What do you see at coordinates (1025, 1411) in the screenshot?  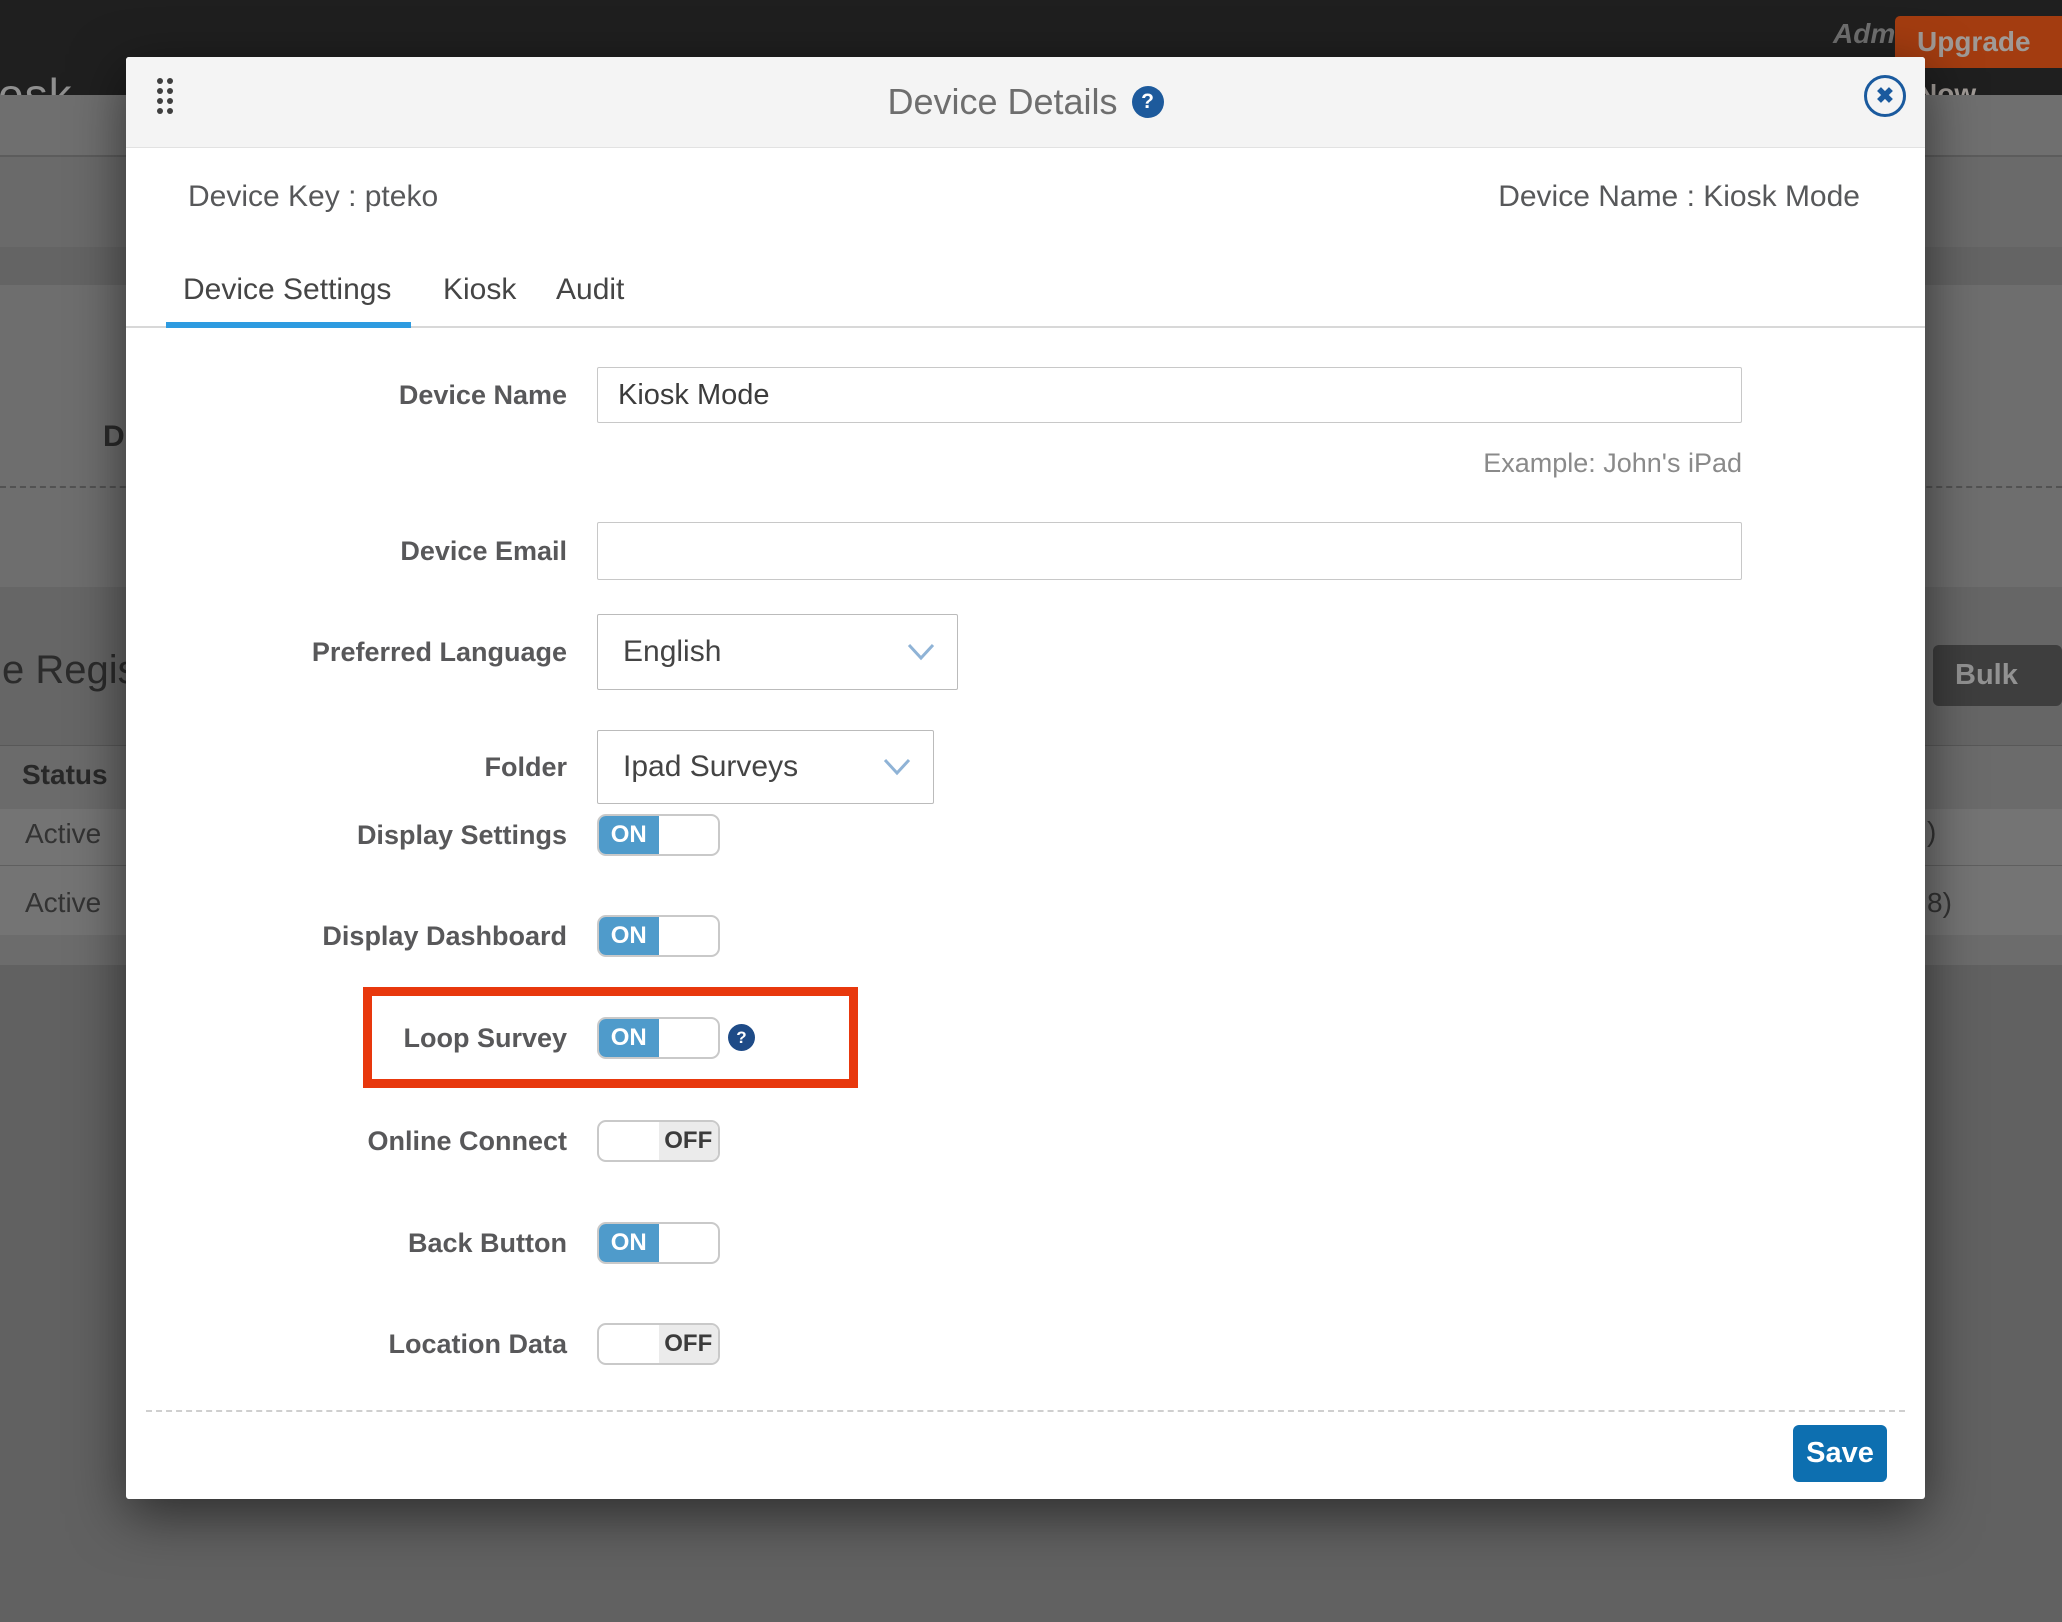 I see `footer-dashed-divider` at bounding box center [1025, 1411].